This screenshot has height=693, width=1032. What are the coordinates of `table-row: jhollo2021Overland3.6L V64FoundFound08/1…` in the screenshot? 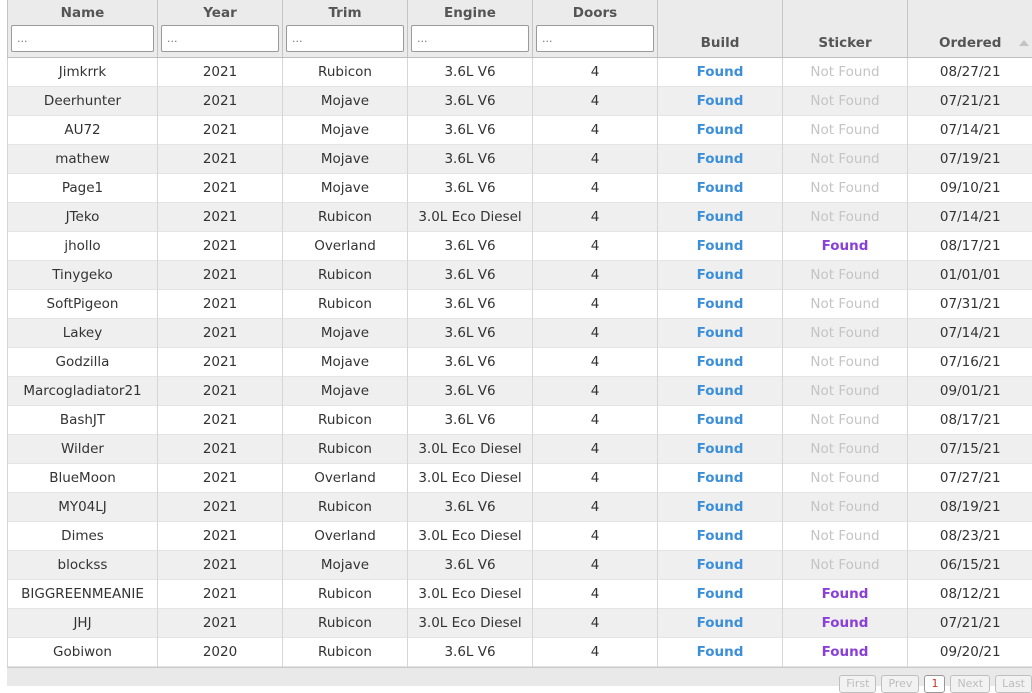 It's located at (520, 246).